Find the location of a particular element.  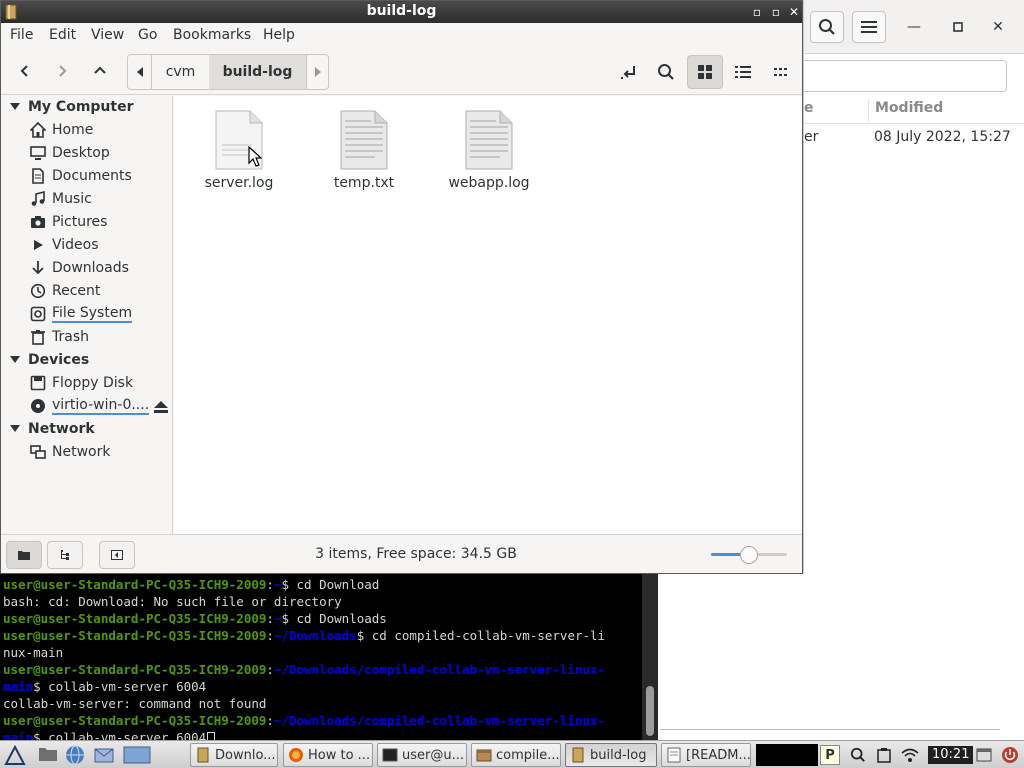

eject-button is located at coordinates (161, 407).